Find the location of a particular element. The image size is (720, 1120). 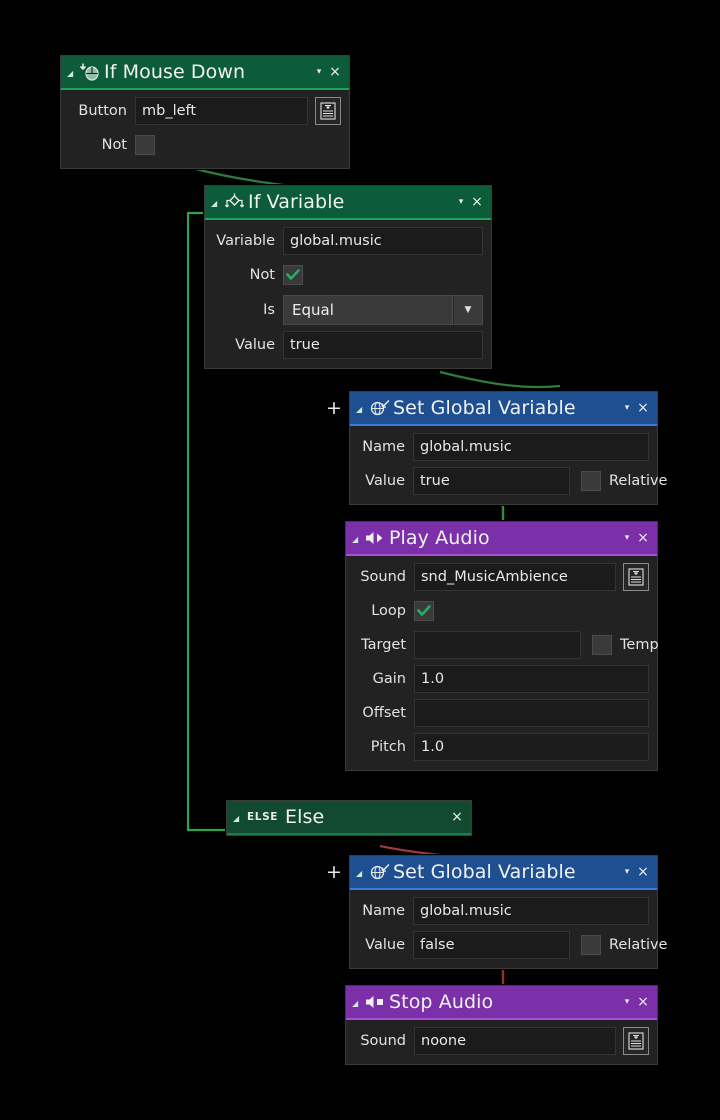

node-stop-audio: ◢ Stop Audio ▾ × Sound noone is located at coordinates (501, 1025).